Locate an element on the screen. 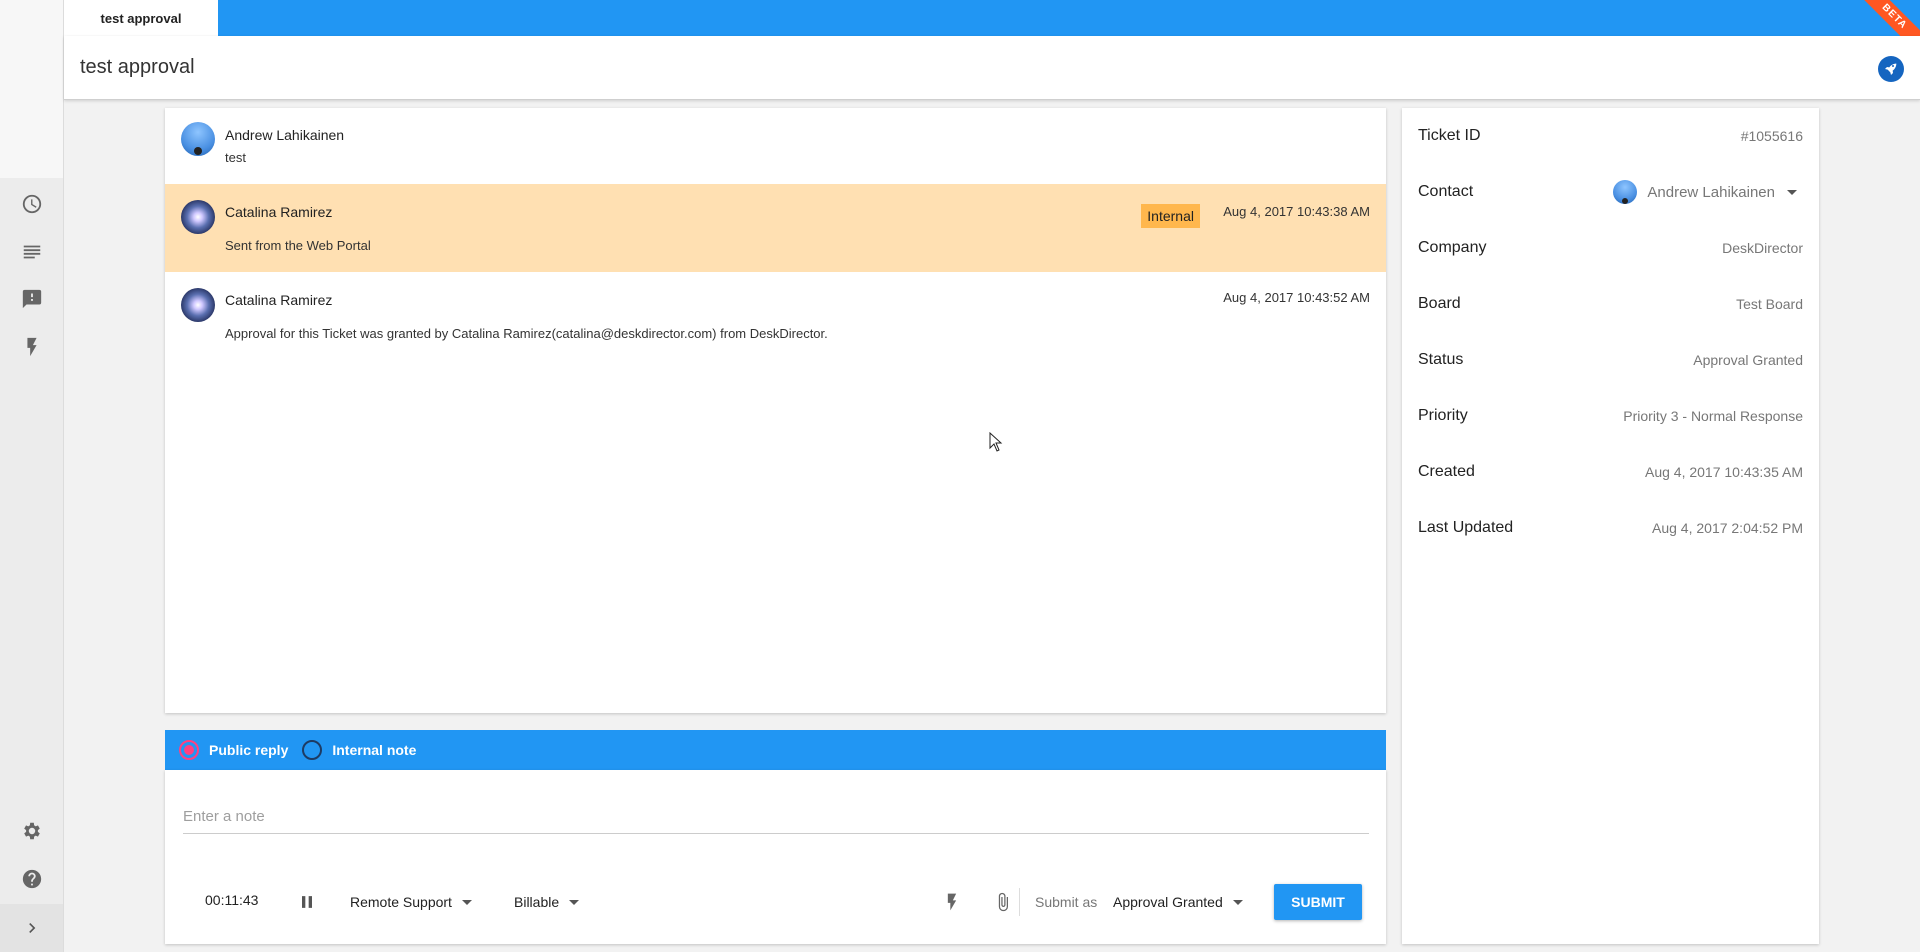  chevron-right-icon is located at coordinates (31, 928).